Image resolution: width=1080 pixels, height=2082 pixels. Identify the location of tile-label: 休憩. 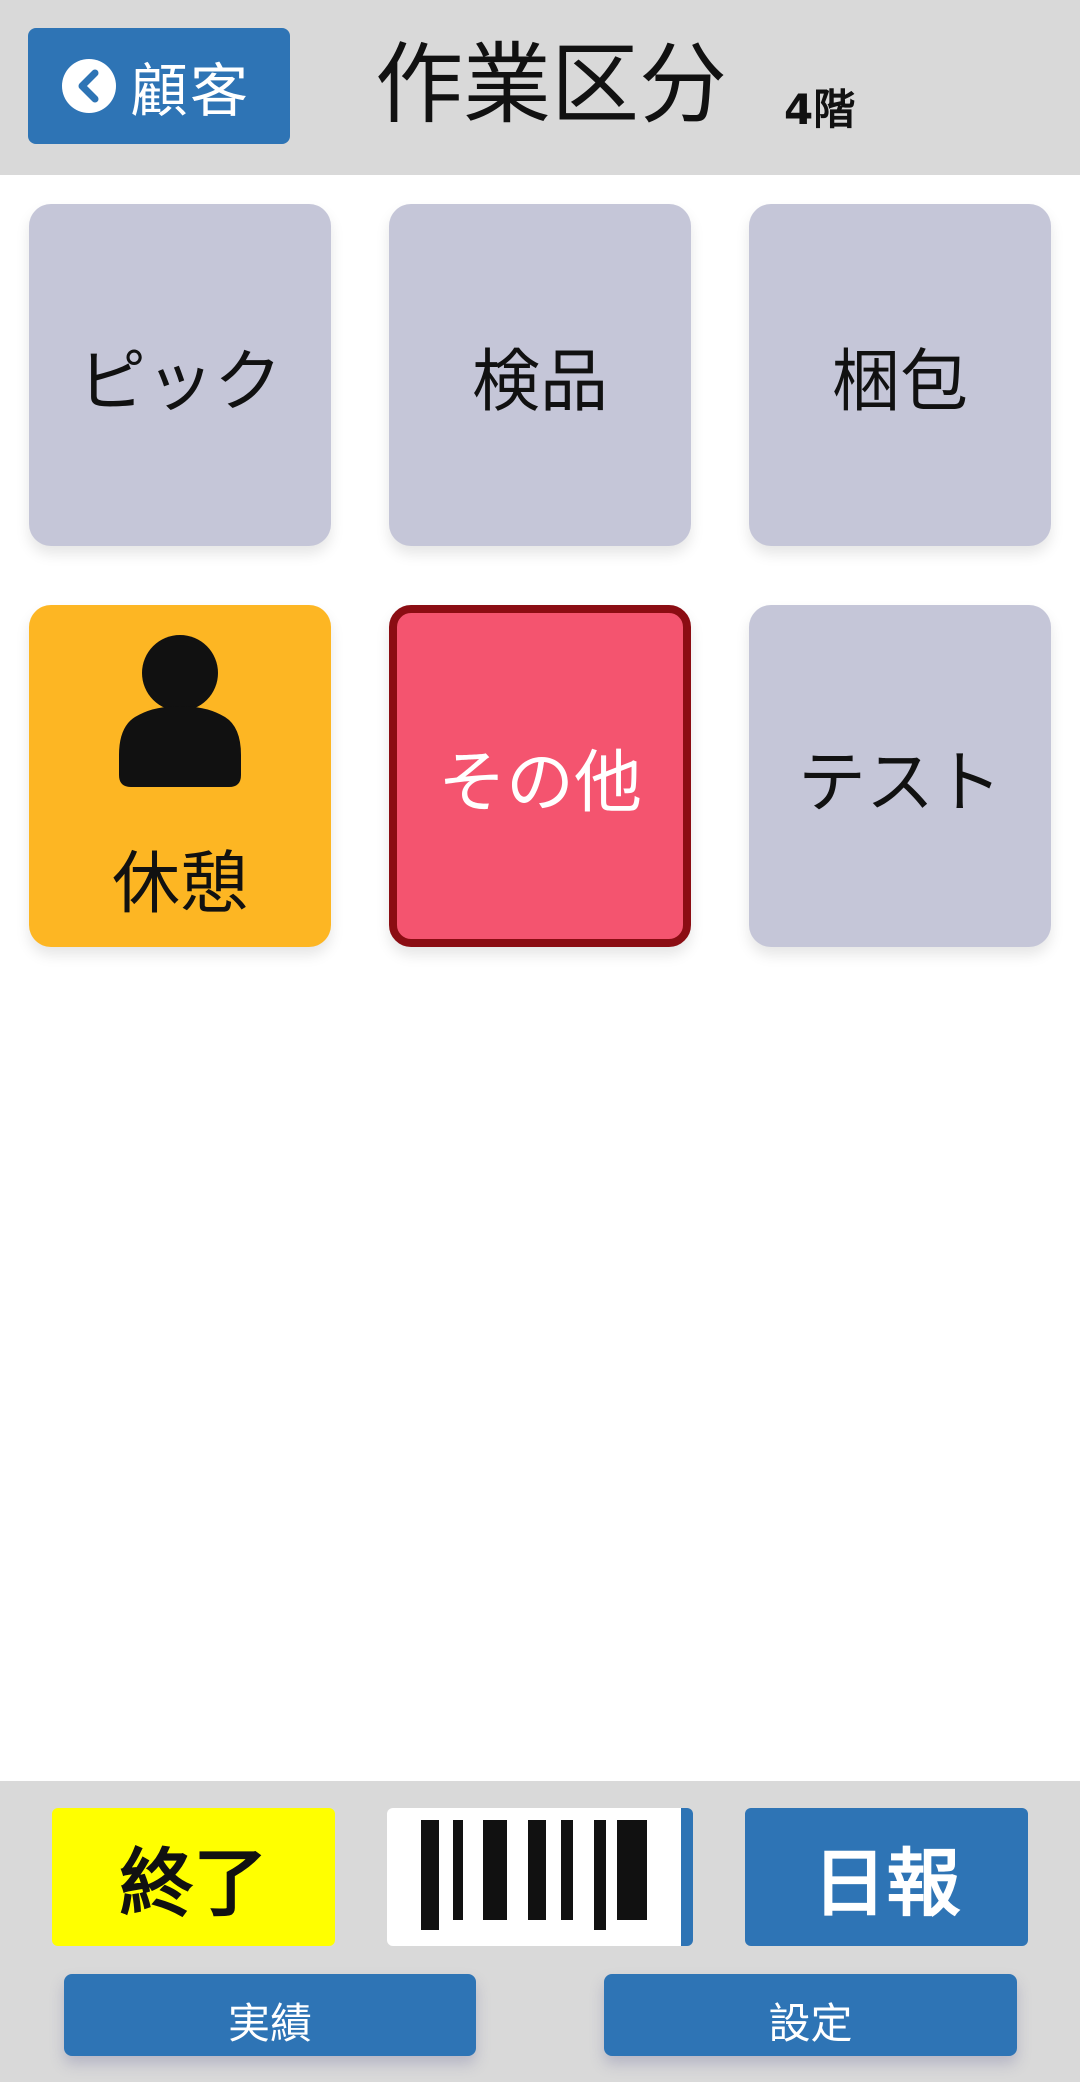
(179, 884).